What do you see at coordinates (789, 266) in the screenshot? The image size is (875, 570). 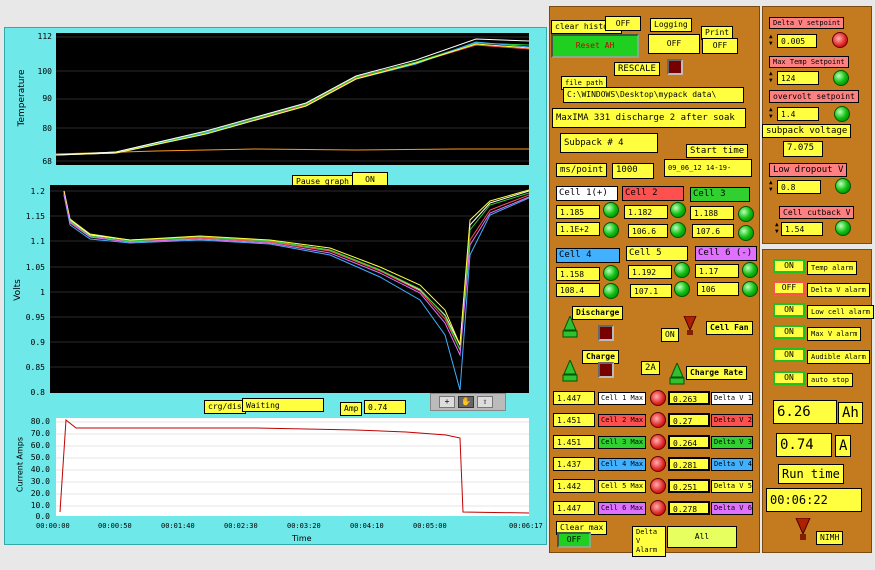 I see `temp-alarm-toggle: ON` at bounding box center [789, 266].